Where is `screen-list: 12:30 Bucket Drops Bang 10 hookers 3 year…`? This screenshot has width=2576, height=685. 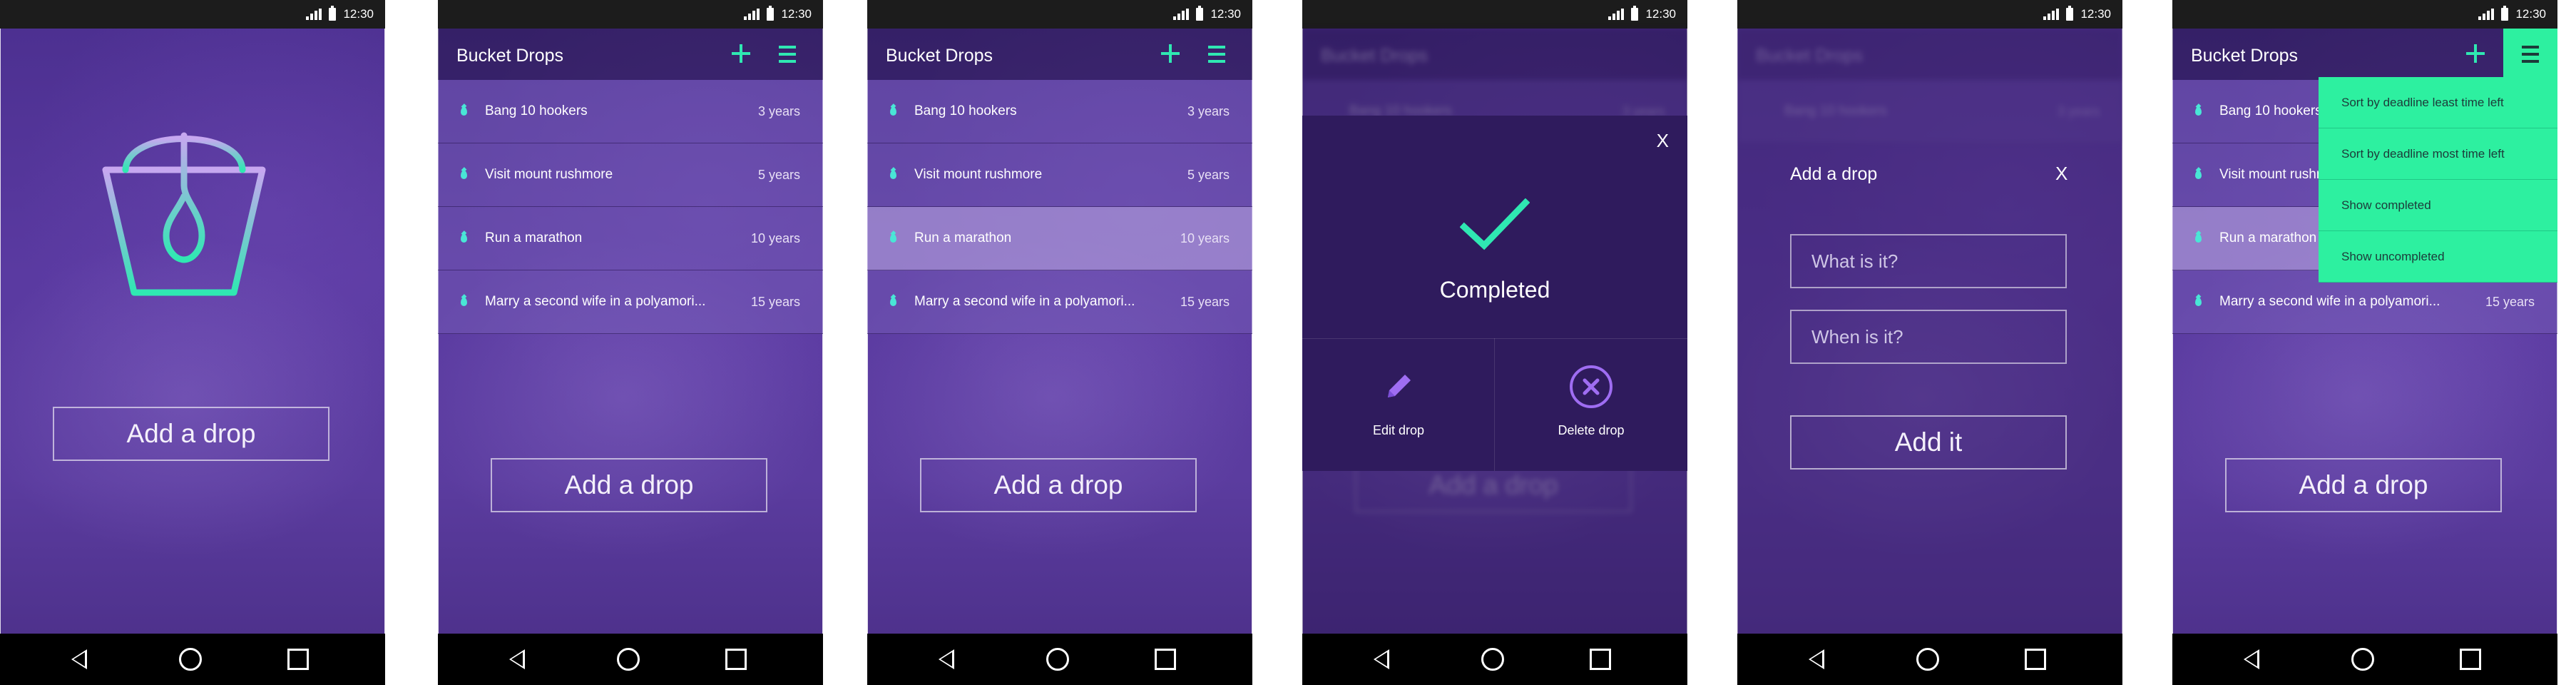
screen-list: 12:30 Bucket Drops Bang 10 hookers 3 year… is located at coordinates (630, 342).